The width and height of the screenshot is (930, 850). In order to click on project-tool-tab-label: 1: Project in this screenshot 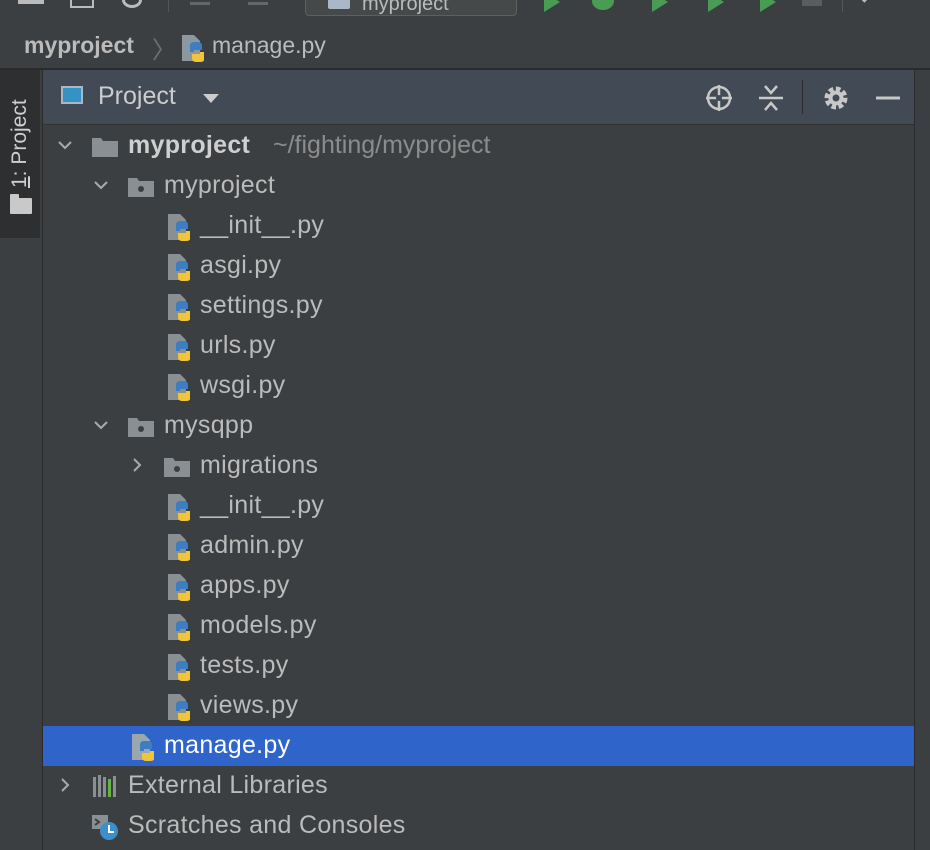, I will do `click(20, 143)`.